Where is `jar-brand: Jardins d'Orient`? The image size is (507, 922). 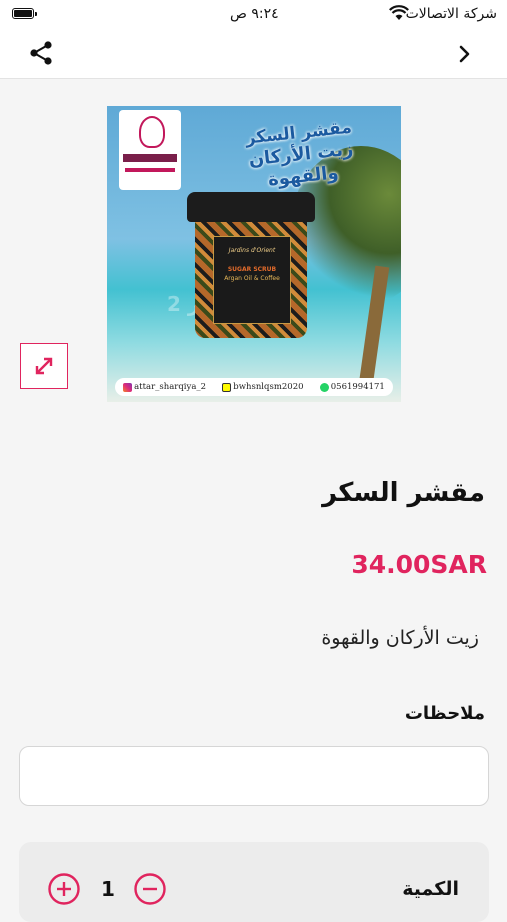 jar-brand: Jardins d'Orient is located at coordinates (252, 250).